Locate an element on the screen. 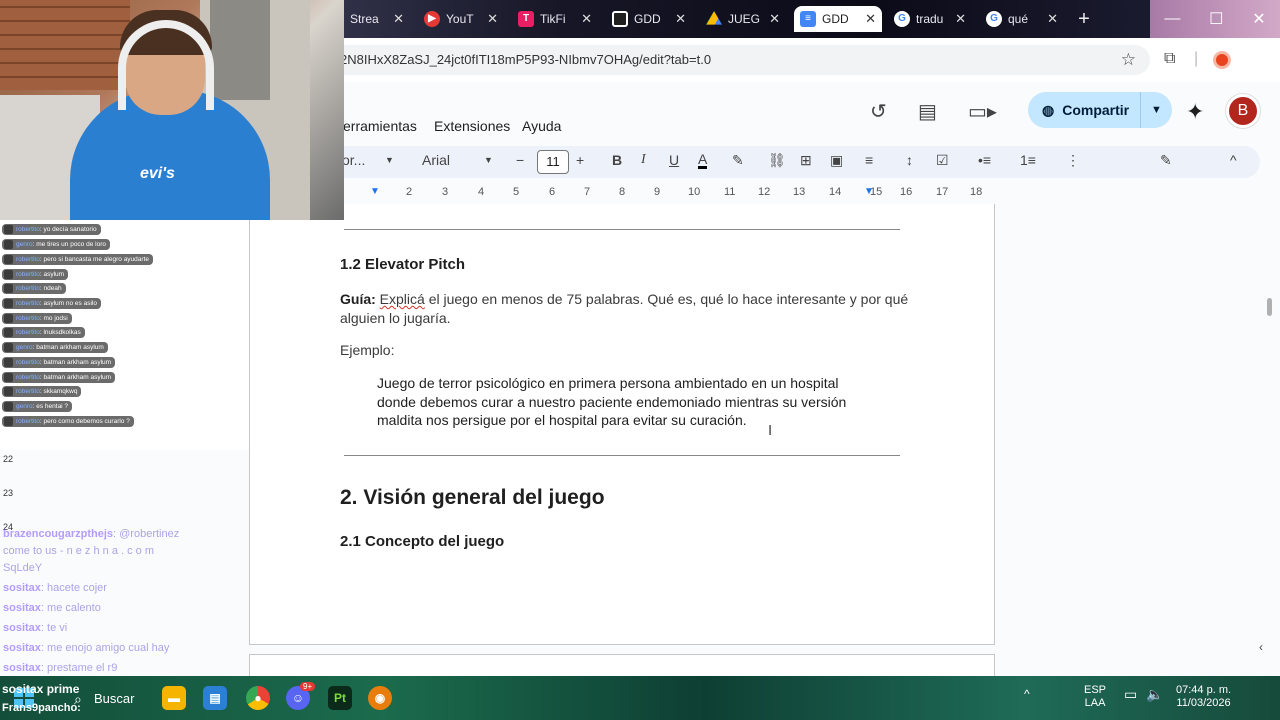  checklist-icon: ☑ is located at coordinates (942, 160).